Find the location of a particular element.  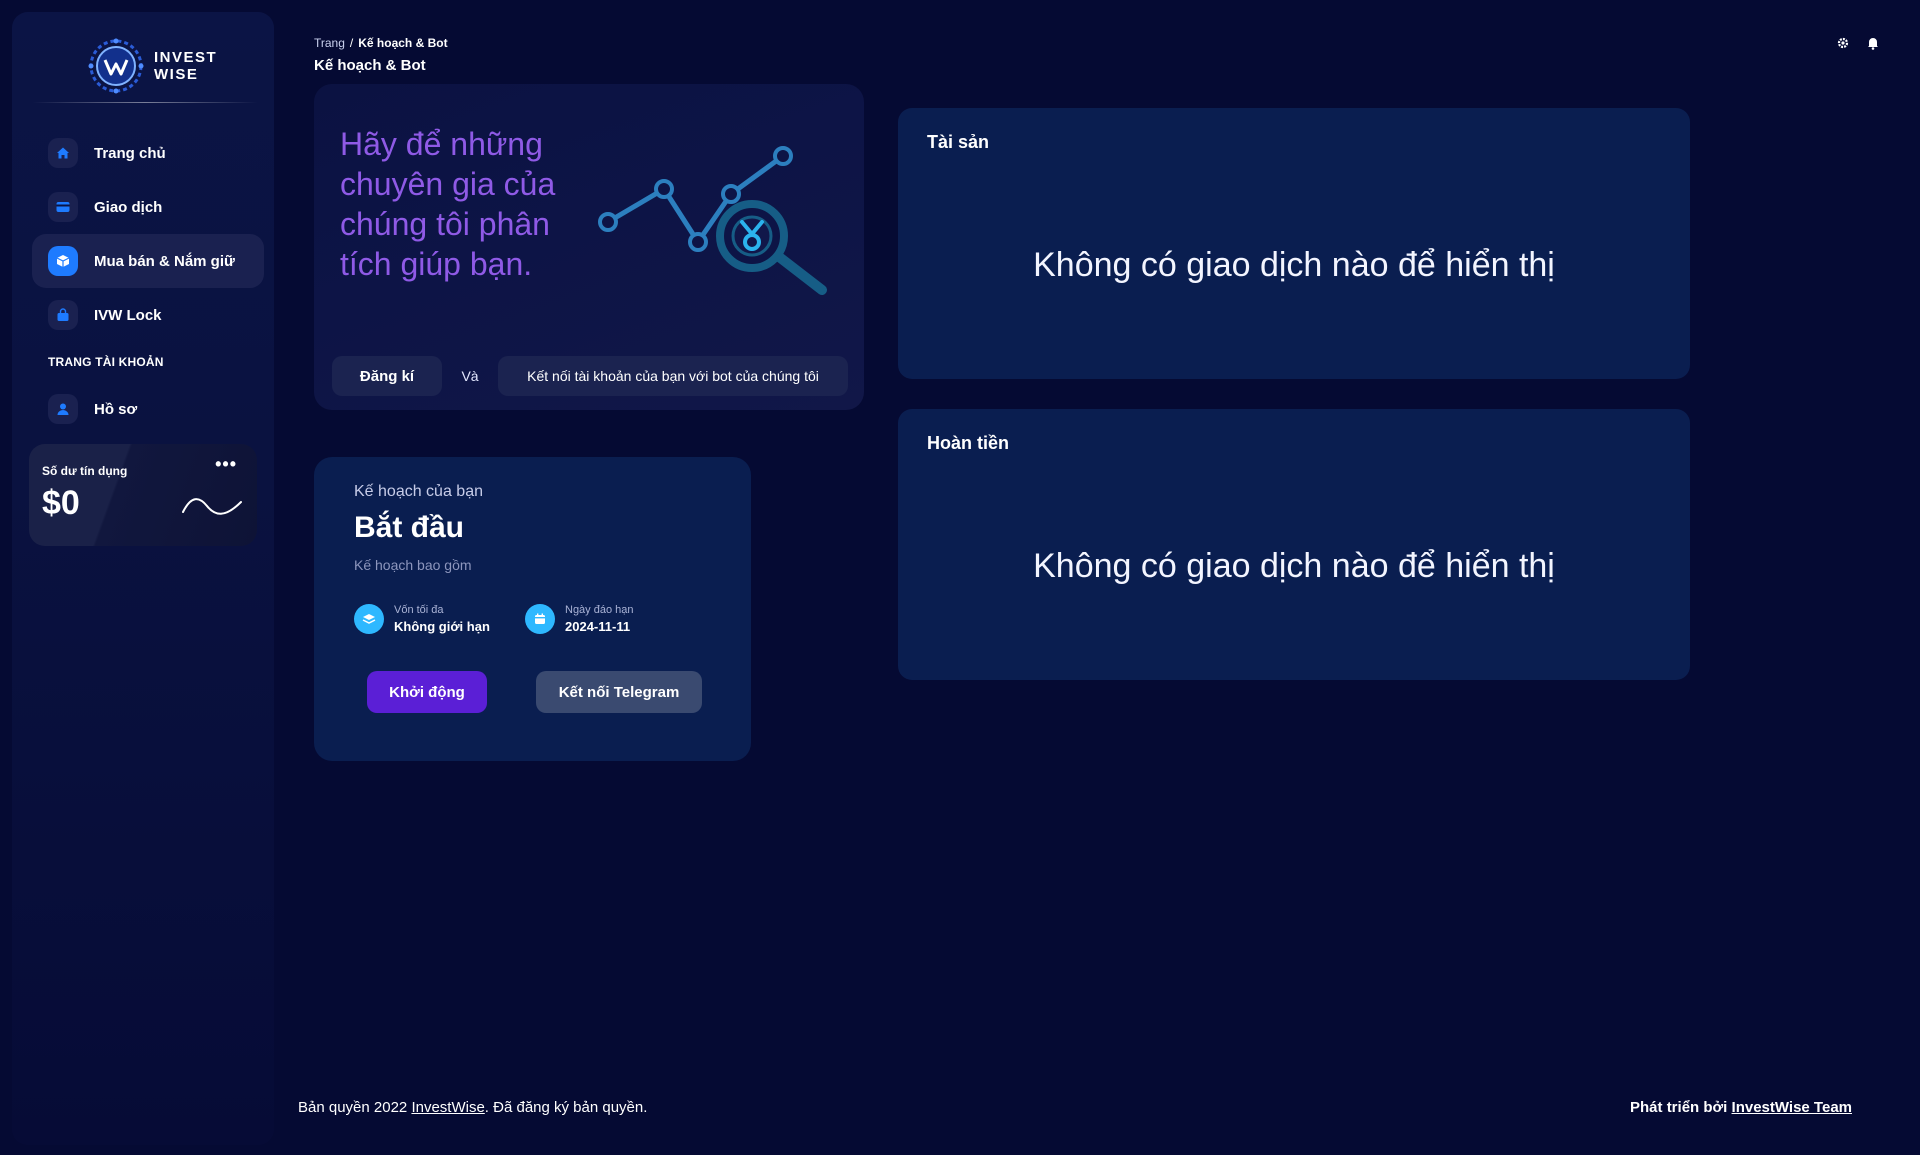

sidebar-item-label: Trang chủ is located at coordinates (130, 153).